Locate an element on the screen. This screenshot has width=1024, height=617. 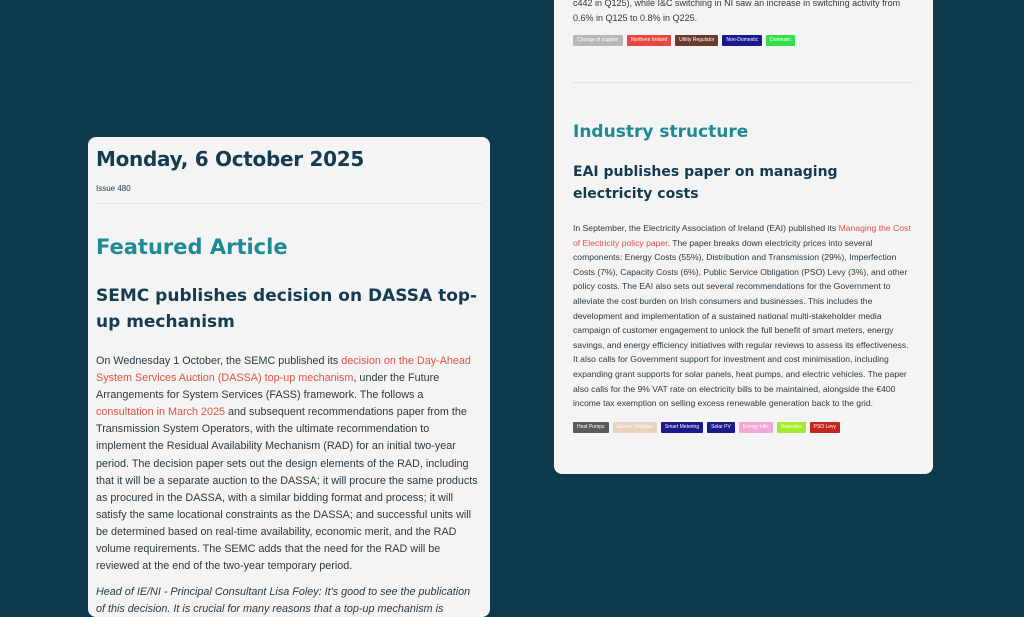
issue-date-title: Monday, 6 October 2025 is located at coordinates (230, 159).